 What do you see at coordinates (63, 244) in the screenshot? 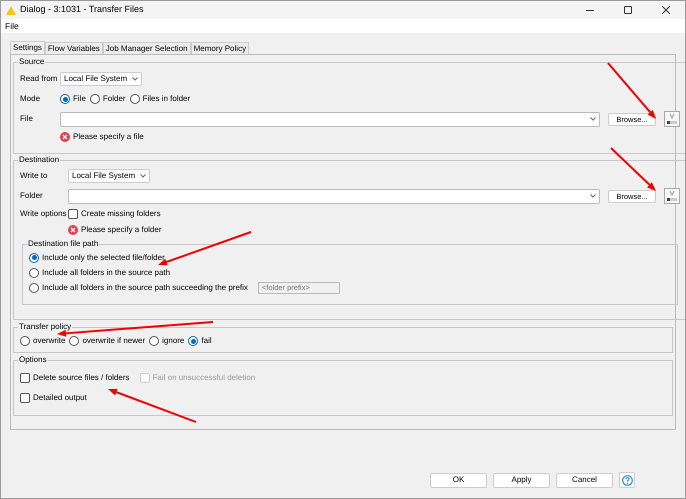
I see `section-title: Destination file path` at bounding box center [63, 244].